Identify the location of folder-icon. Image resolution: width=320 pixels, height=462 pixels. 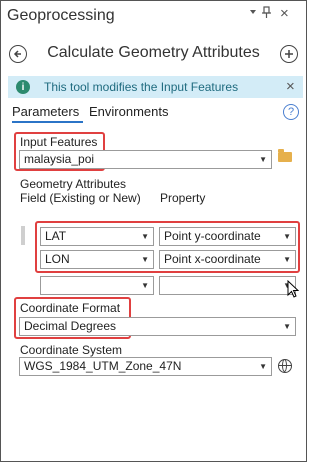
(285, 155).